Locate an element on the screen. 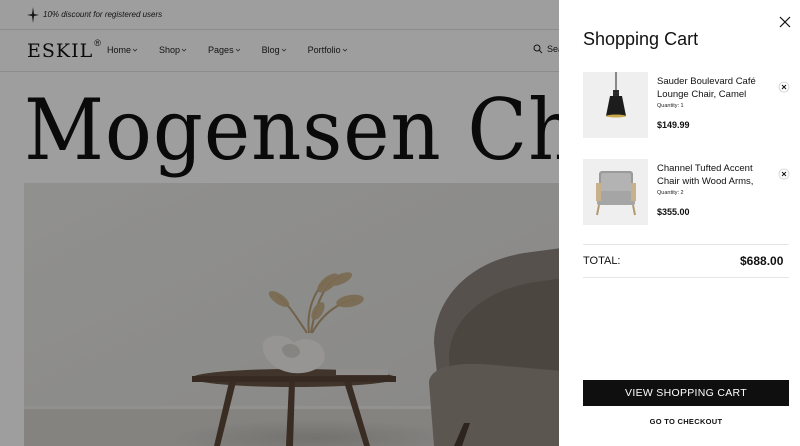  item-quantity: Quantity: 1 is located at coordinates (670, 106).